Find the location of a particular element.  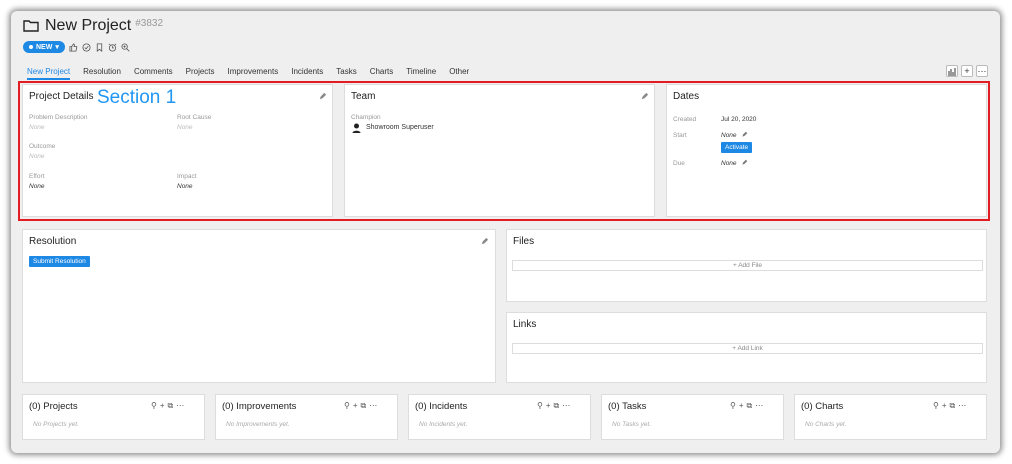

tab-comments: Comments is located at coordinates (153, 73).